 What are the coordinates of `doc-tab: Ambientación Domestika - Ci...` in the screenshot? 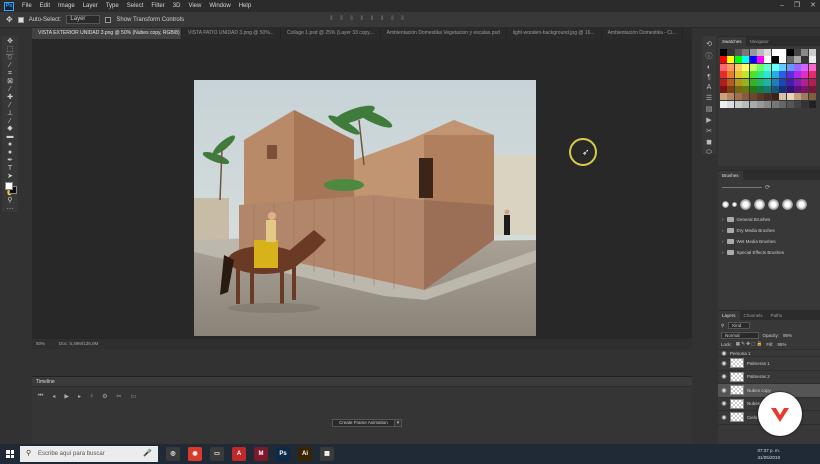 It's located at (643, 33).